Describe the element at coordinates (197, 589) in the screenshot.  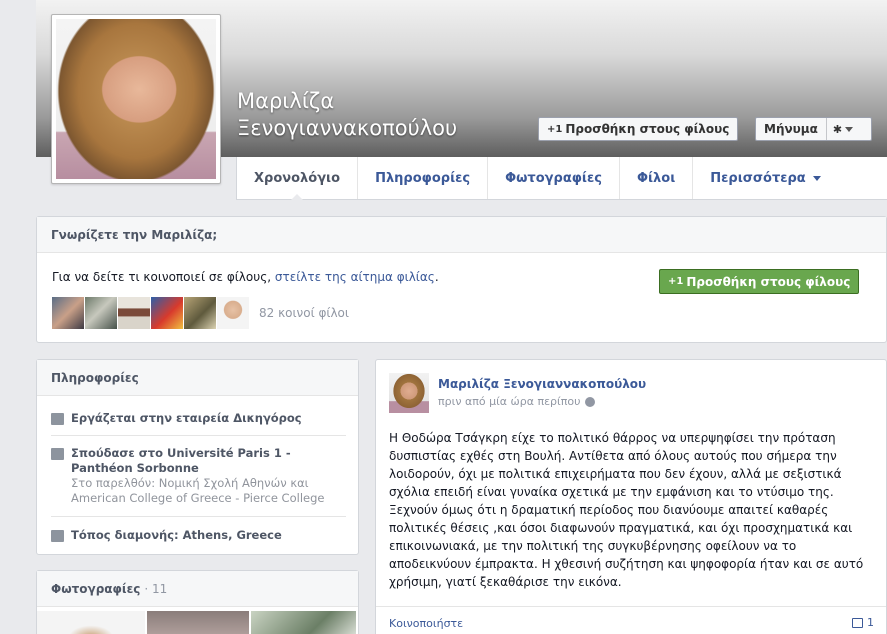
I see `photos-card-title: Φωτογραφίες · 11` at that location.